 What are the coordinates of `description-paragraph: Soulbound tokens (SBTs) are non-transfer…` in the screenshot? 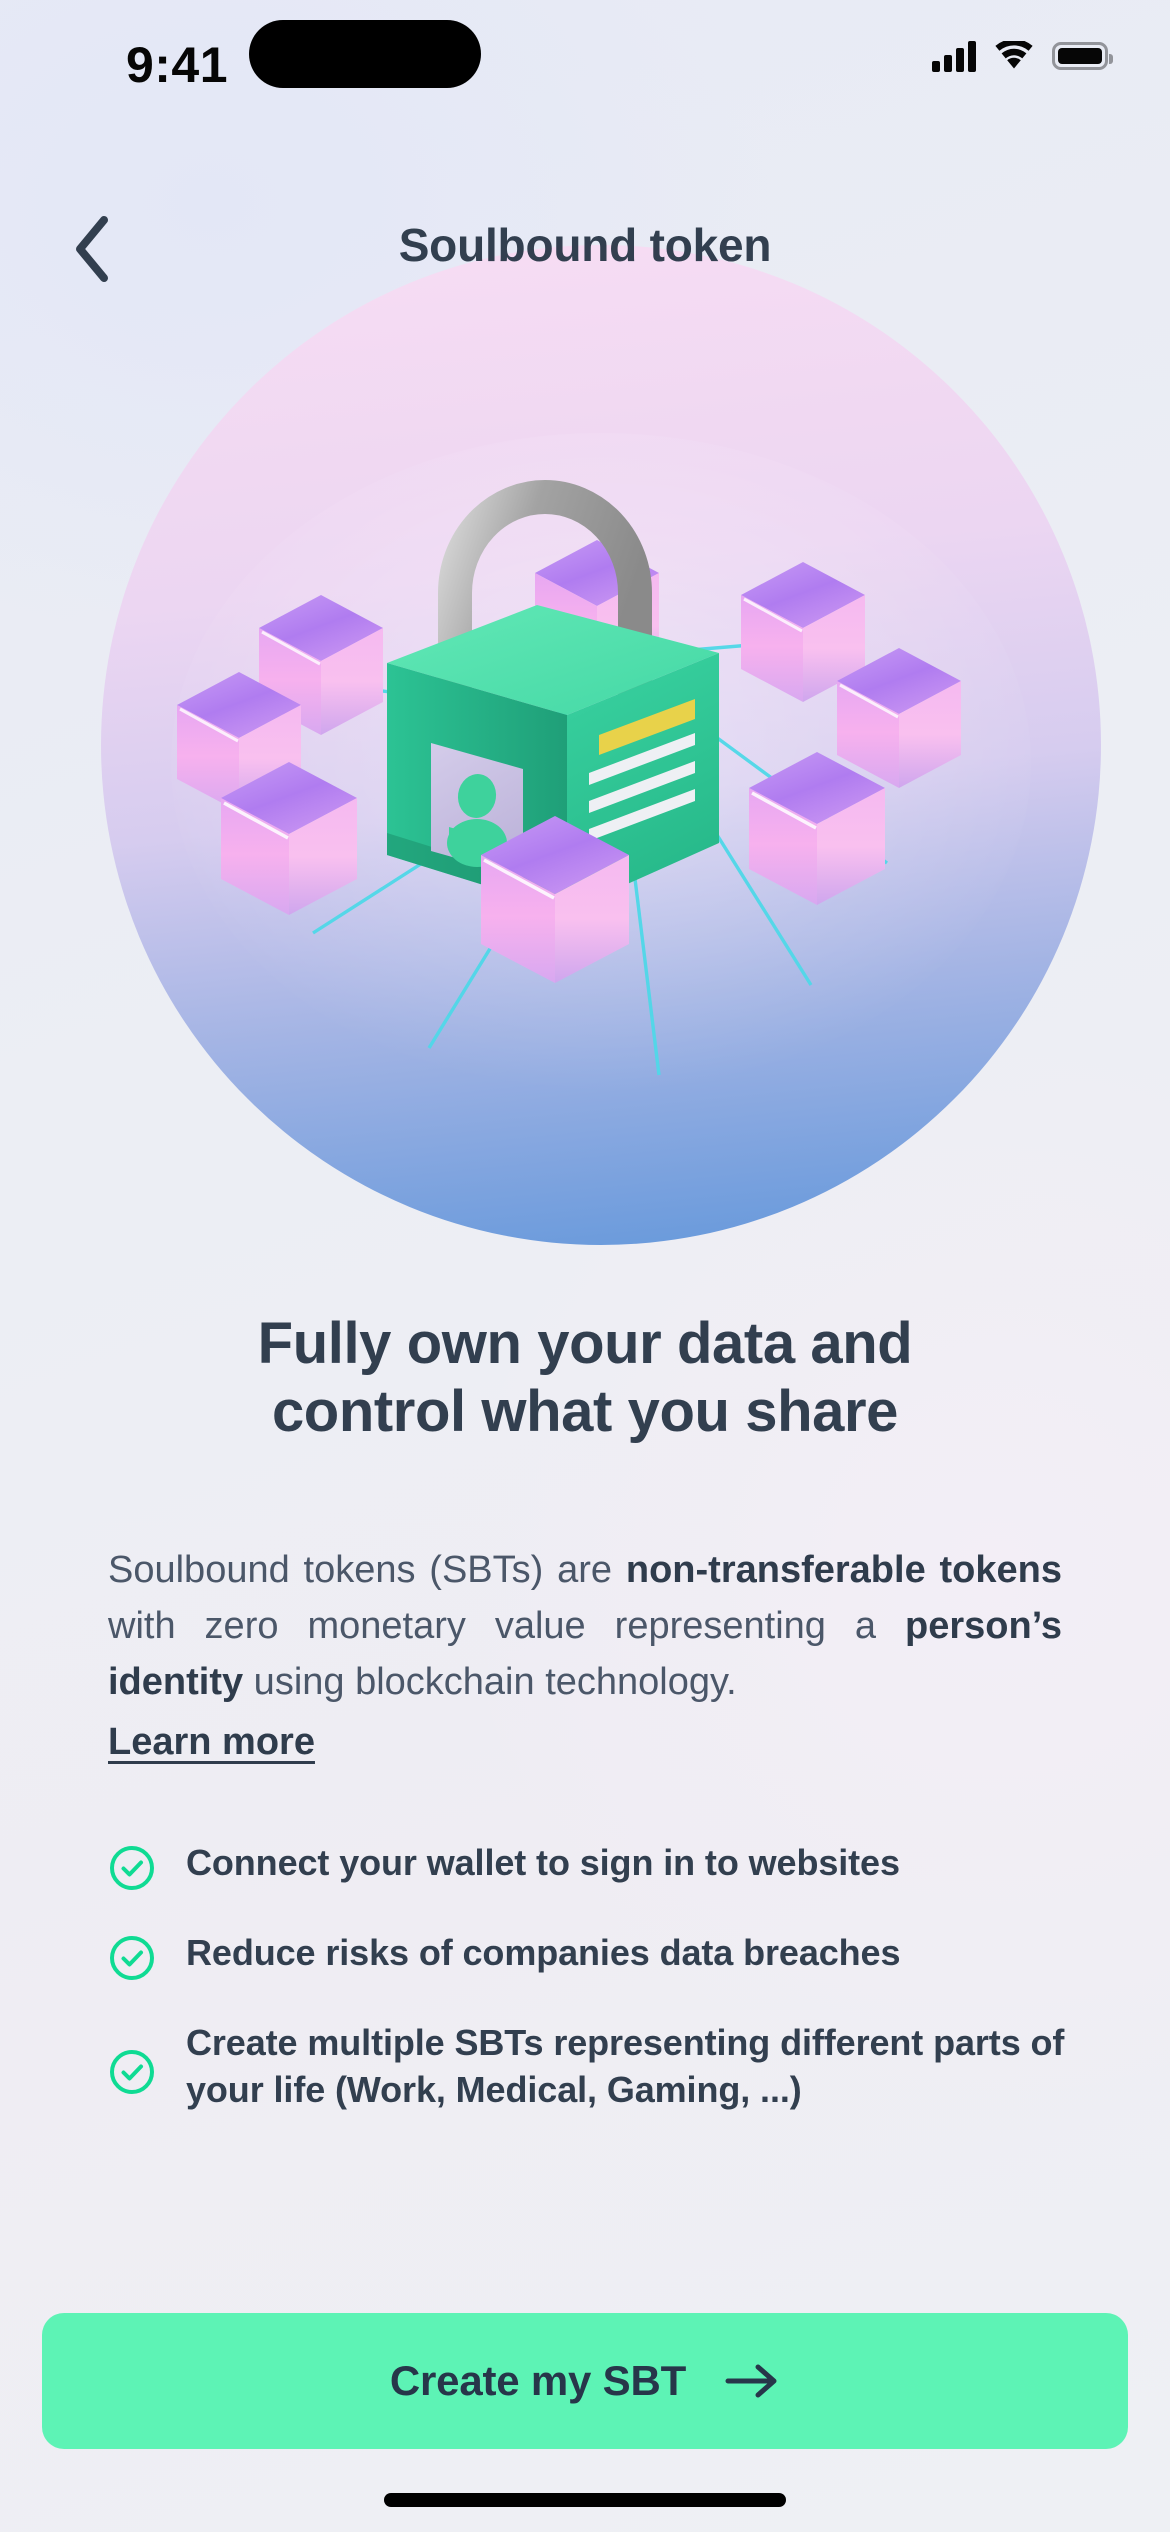 It's located at (585, 1656).